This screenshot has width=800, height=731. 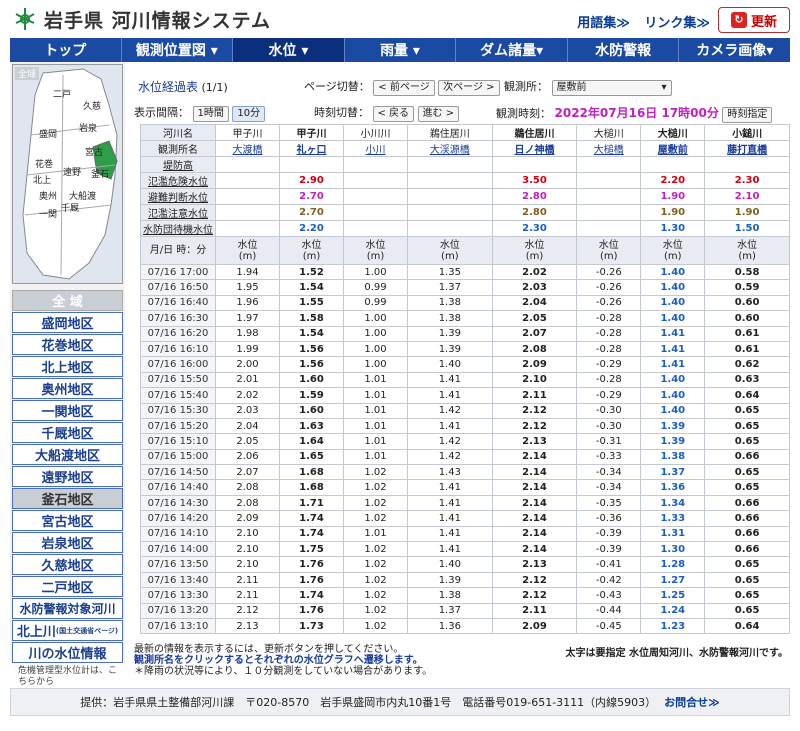 What do you see at coordinates (404, 88) in the screenshot?
I see `prev-page-button: < 前ページ` at bounding box center [404, 88].